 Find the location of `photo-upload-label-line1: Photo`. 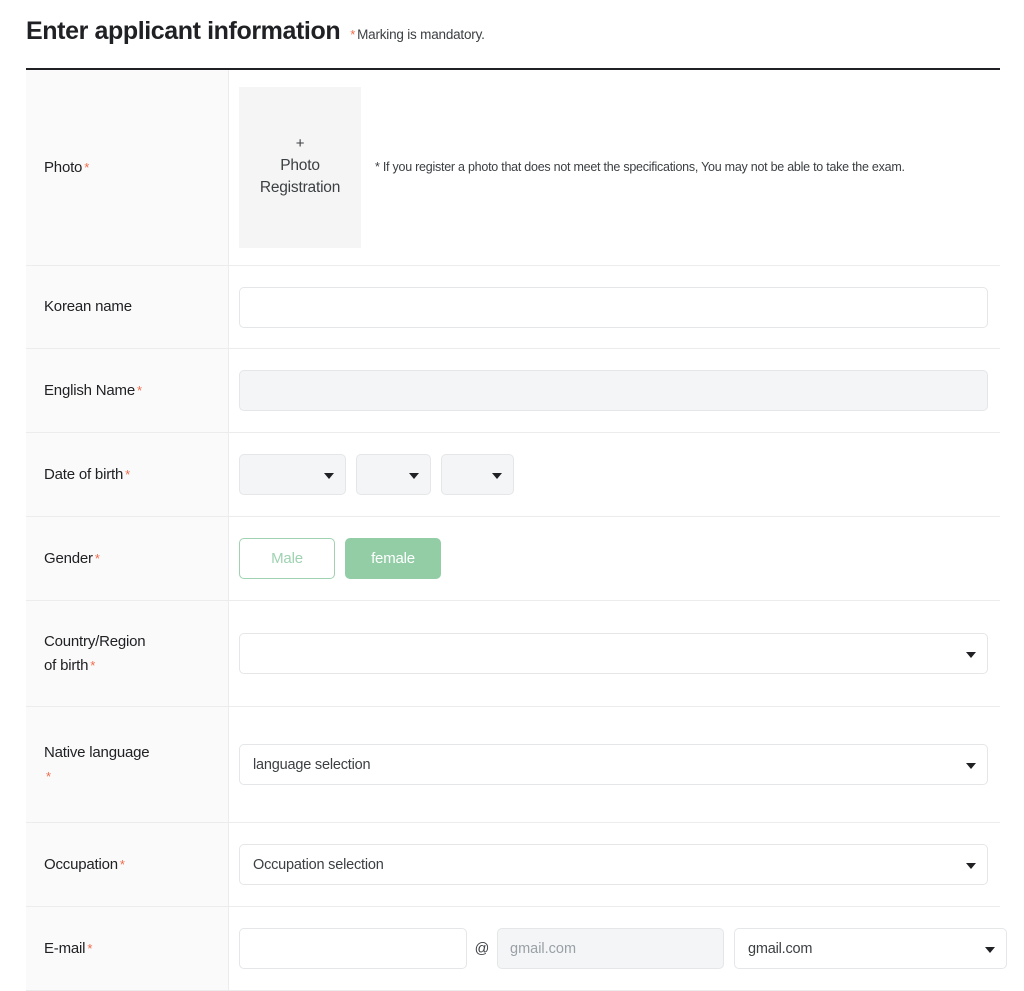

photo-upload-label-line1: Photo is located at coordinates (300, 165).